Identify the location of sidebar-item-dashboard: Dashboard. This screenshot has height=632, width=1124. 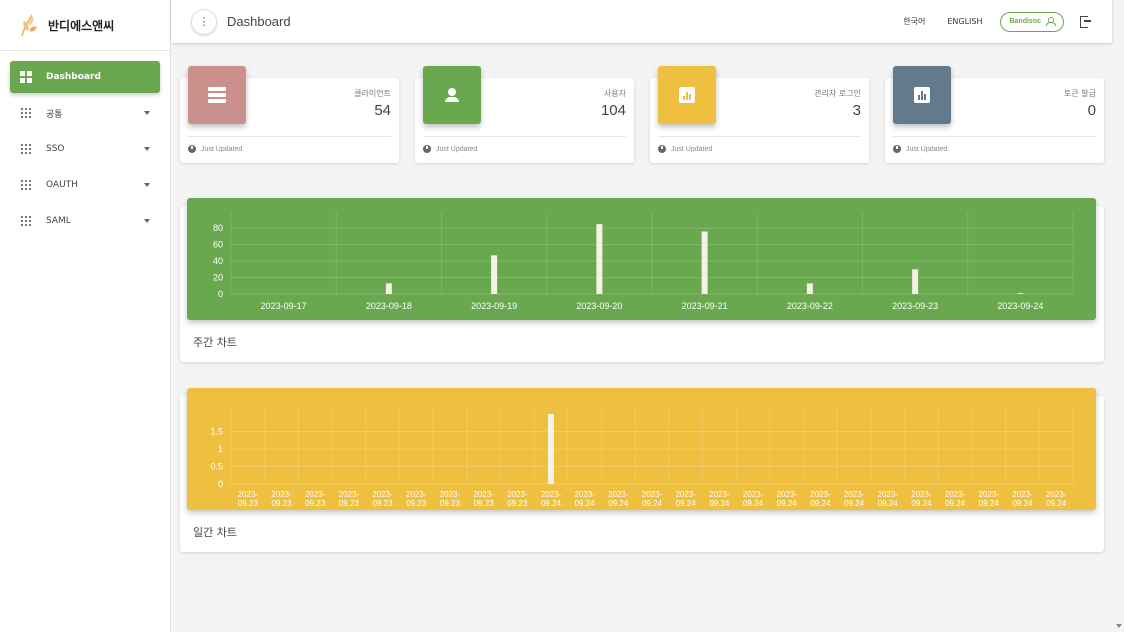
(85, 77).